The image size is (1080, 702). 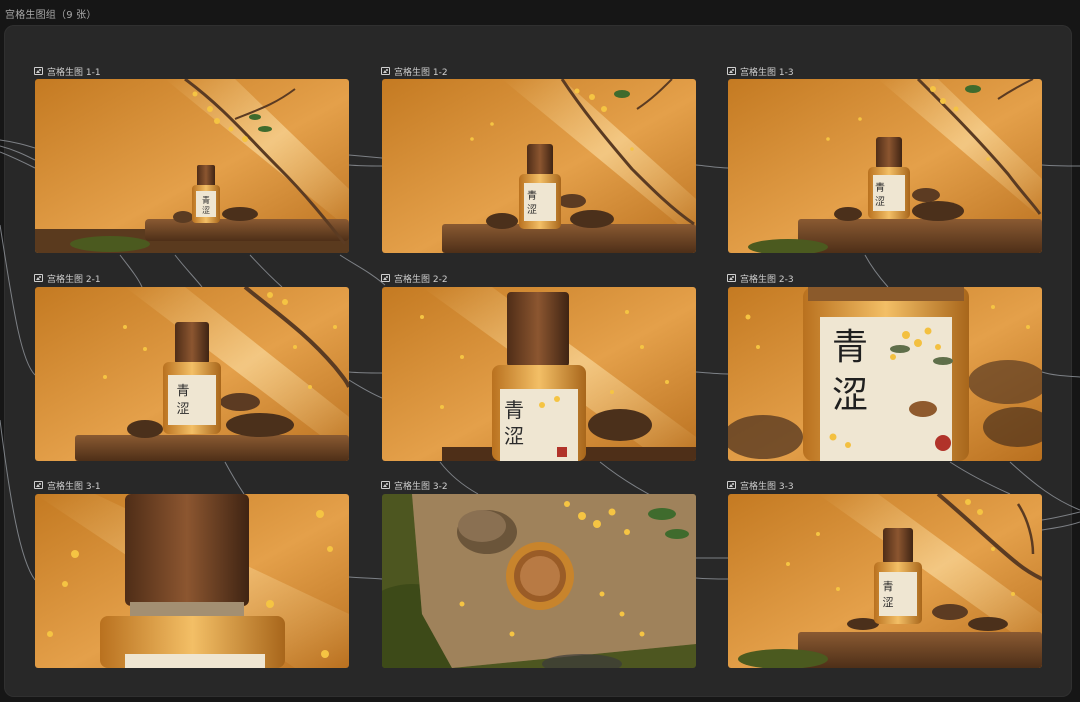 What do you see at coordinates (51, 15) in the screenshot?
I see `group-title: 宫格生图组（9 张）` at bounding box center [51, 15].